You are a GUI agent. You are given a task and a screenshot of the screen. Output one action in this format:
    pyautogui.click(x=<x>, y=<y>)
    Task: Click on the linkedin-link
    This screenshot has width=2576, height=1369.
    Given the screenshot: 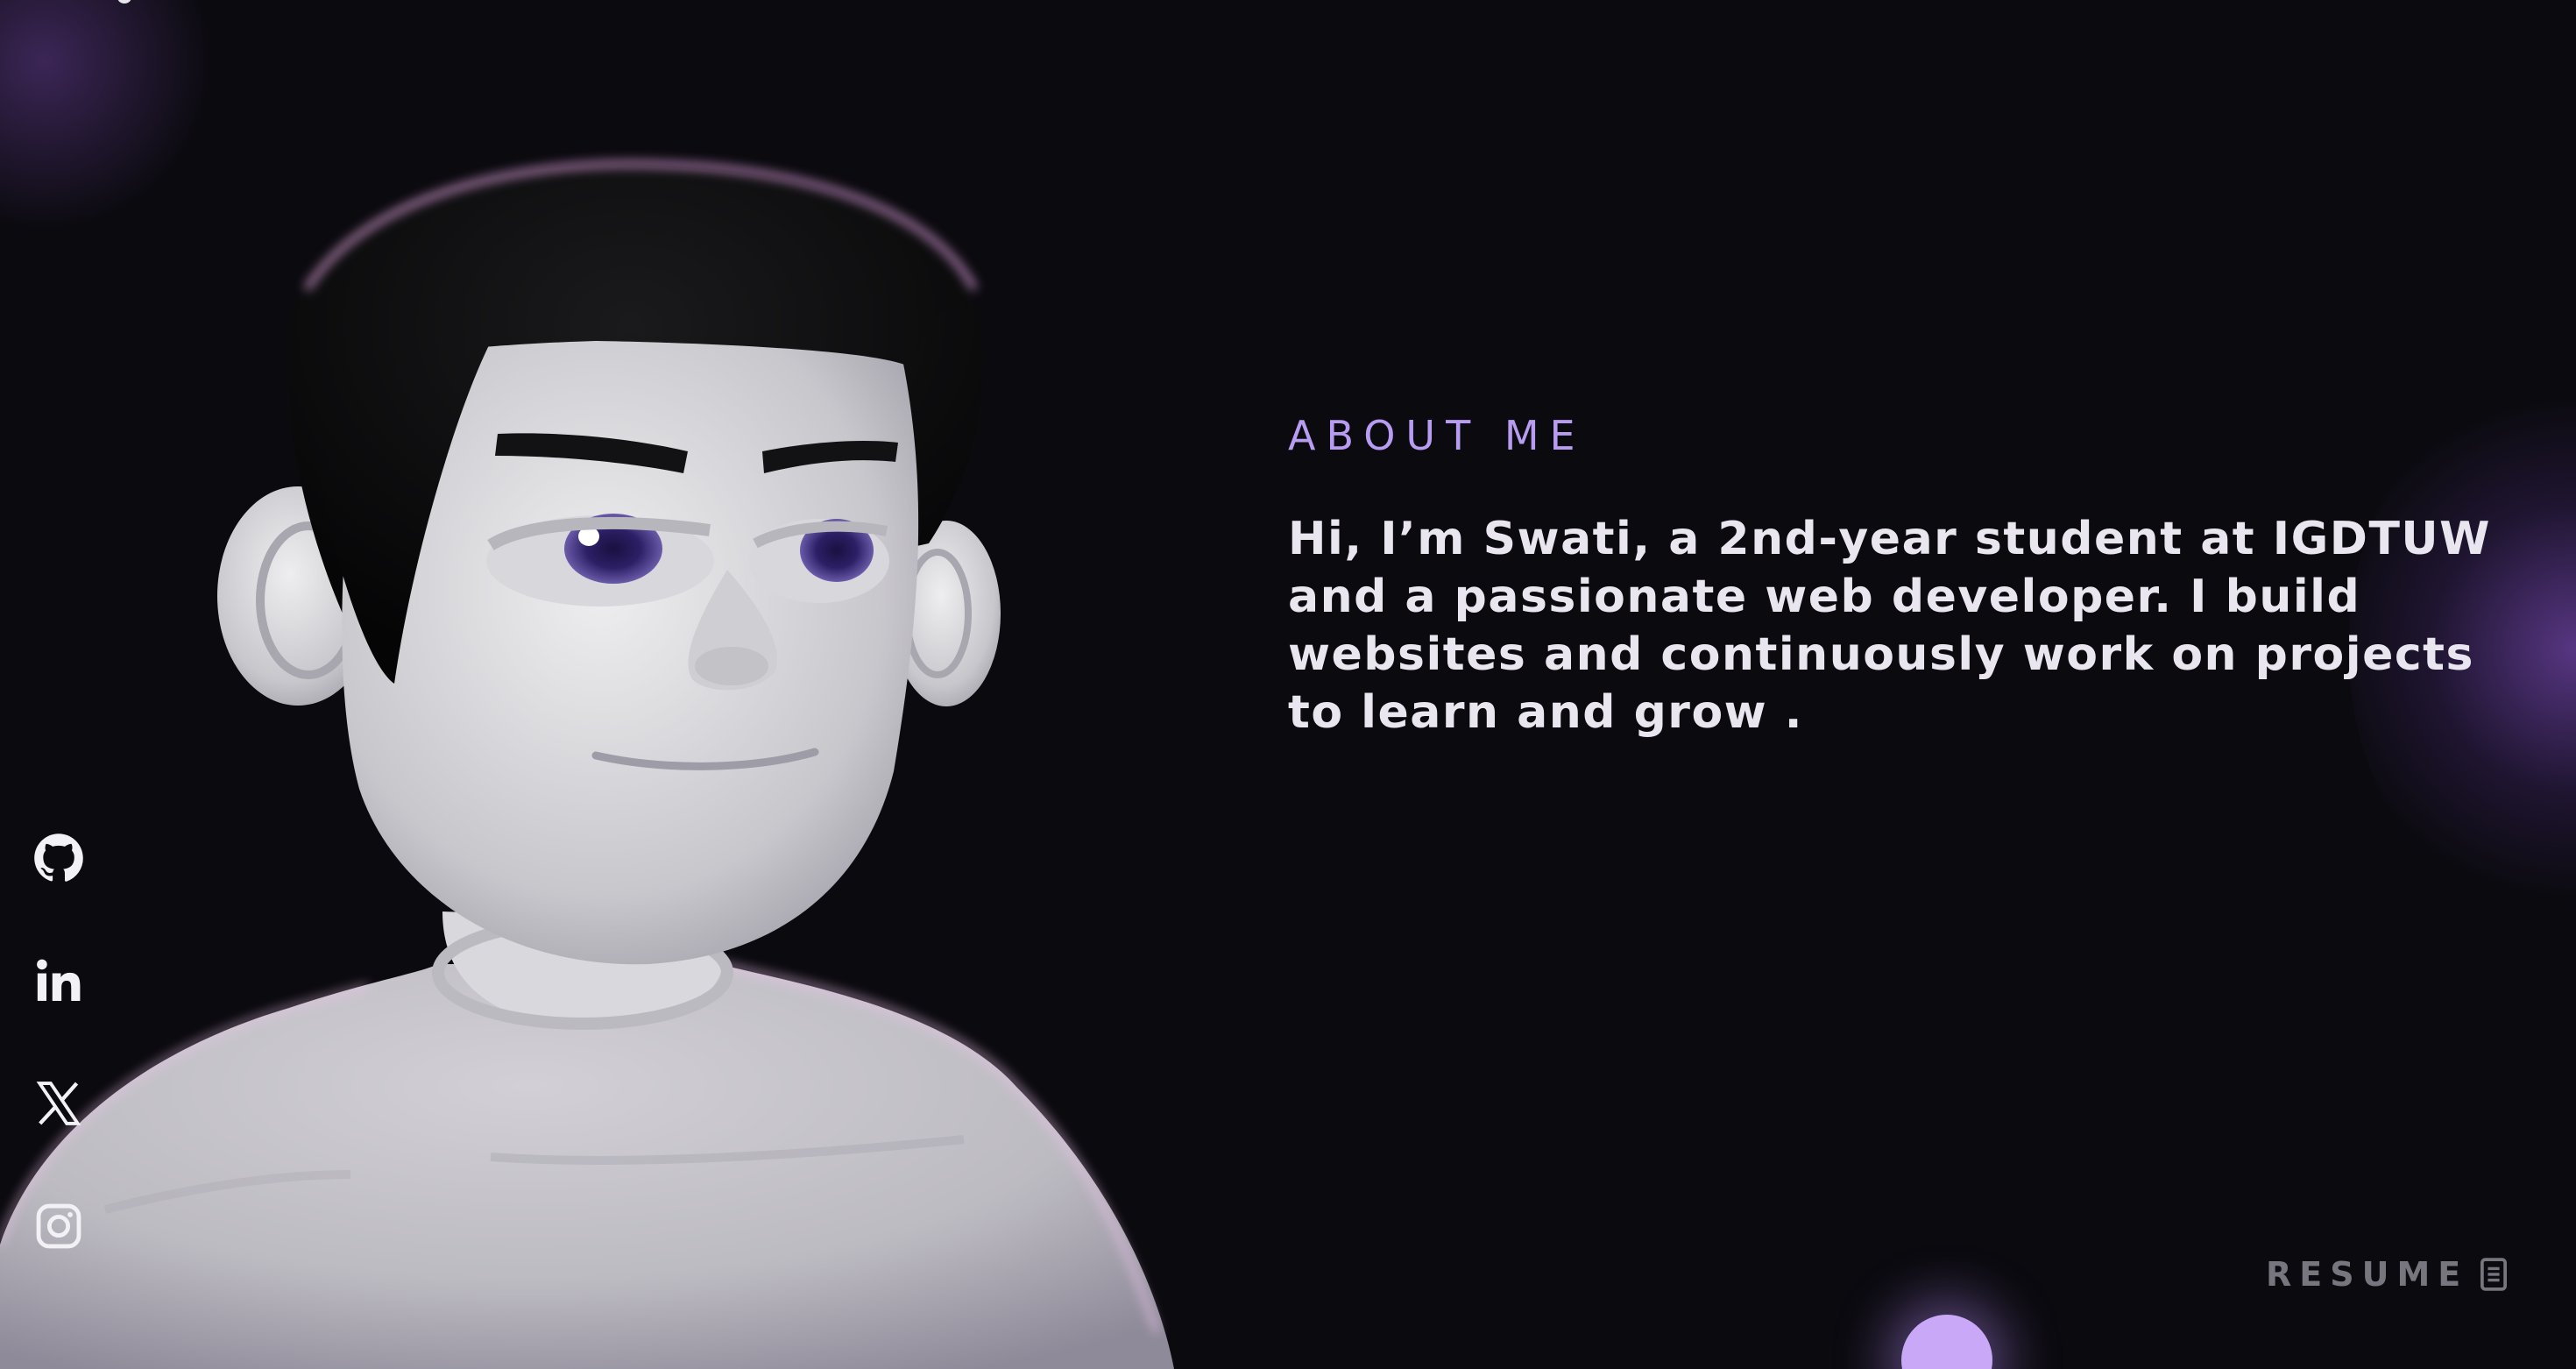 What is the action you would take?
    pyautogui.click(x=58, y=980)
    